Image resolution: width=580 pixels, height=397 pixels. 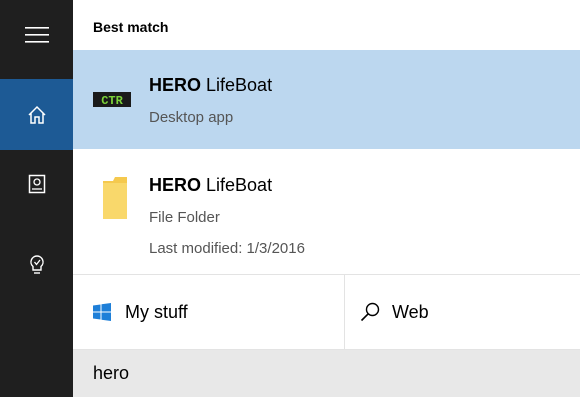 I want to click on result-last-modified: Last modified: 1/3/2016, so click(x=227, y=248).